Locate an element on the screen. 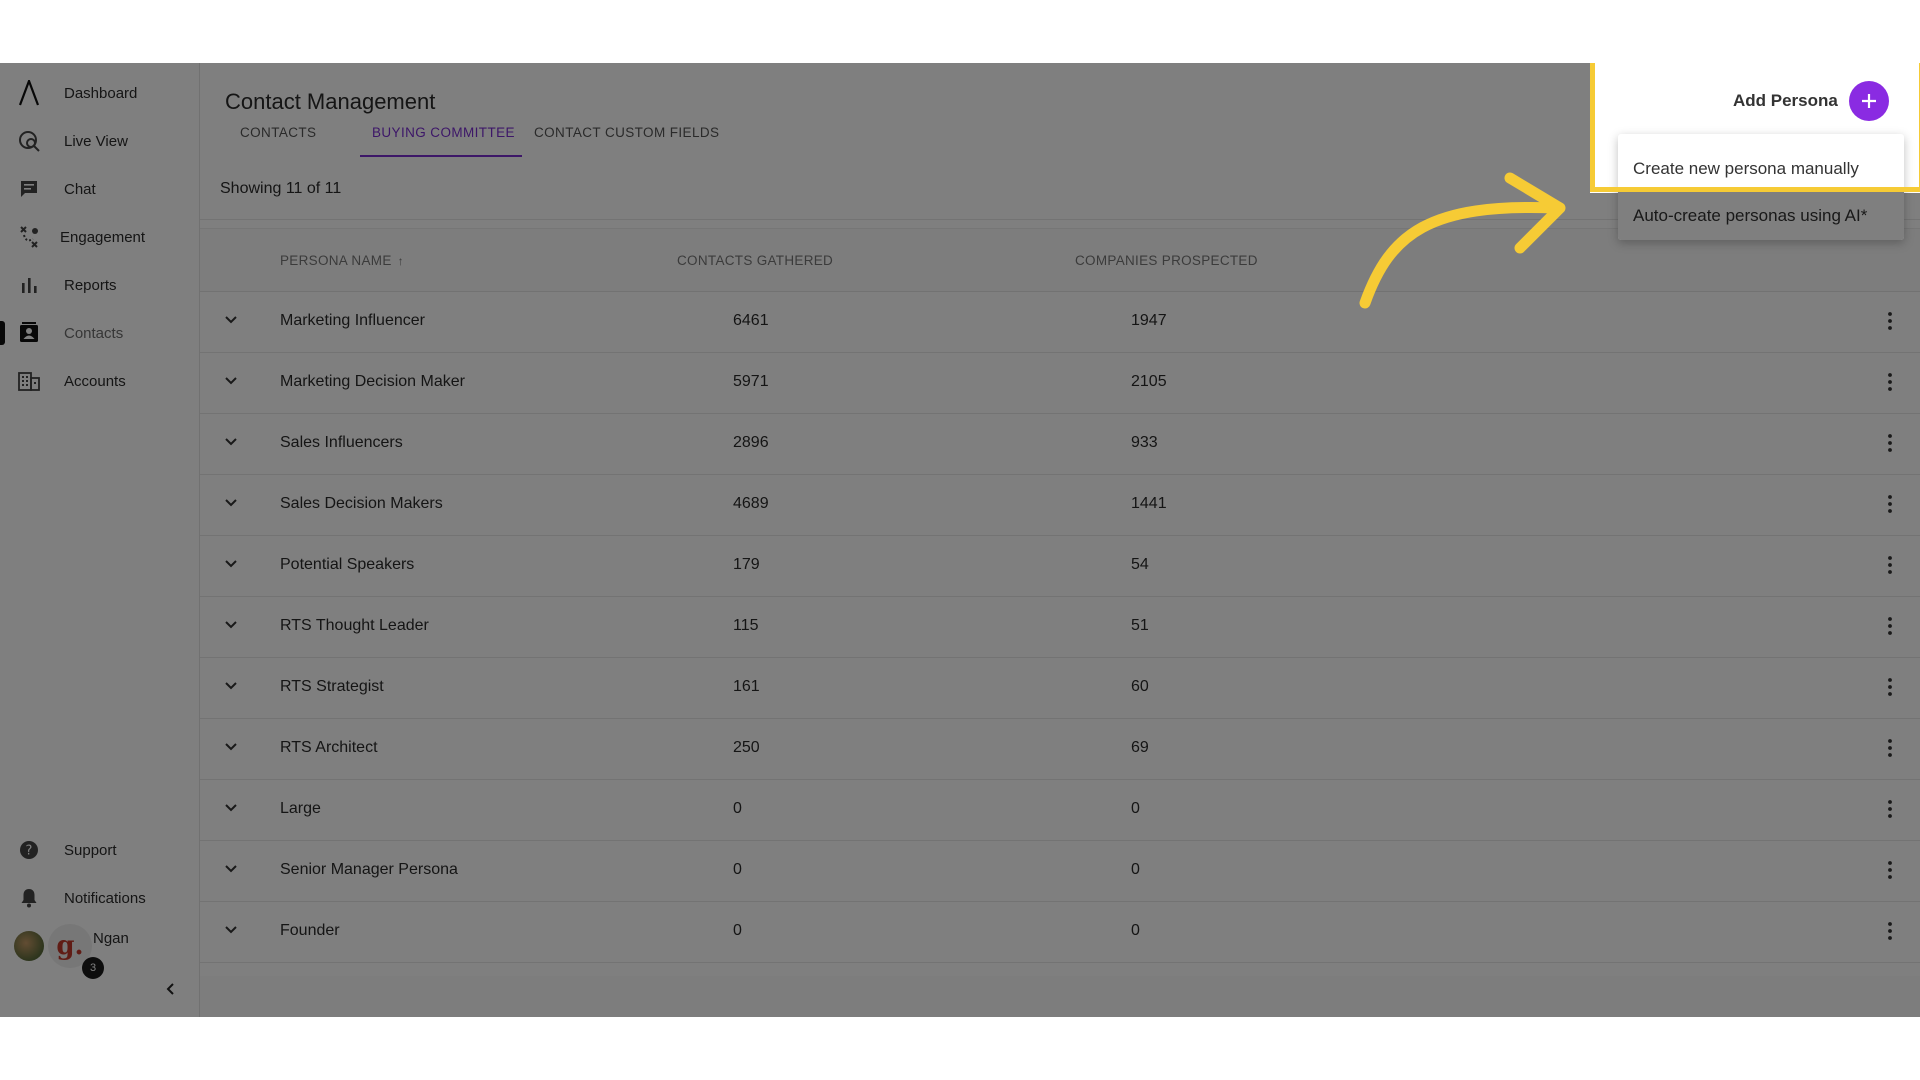 This screenshot has width=1920, height=1080. contacts-gathered: 4689 is located at coordinates (751, 503).